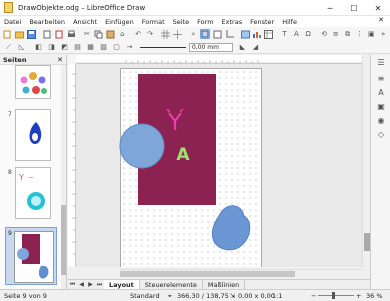 The width and height of the screenshot is (390, 301). I want to click on transformations-icon: ⟲, so click(324, 34).